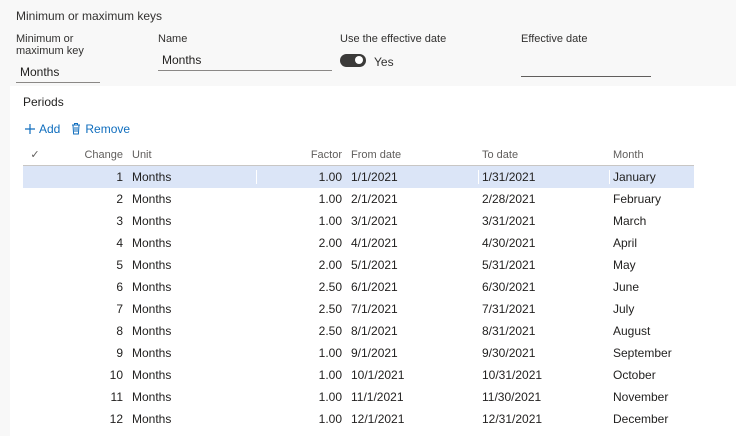 The image size is (736, 436). Describe the element at coordinates (544, 155) in the screenshot. I see `column-header-to-date: To date` at that location.